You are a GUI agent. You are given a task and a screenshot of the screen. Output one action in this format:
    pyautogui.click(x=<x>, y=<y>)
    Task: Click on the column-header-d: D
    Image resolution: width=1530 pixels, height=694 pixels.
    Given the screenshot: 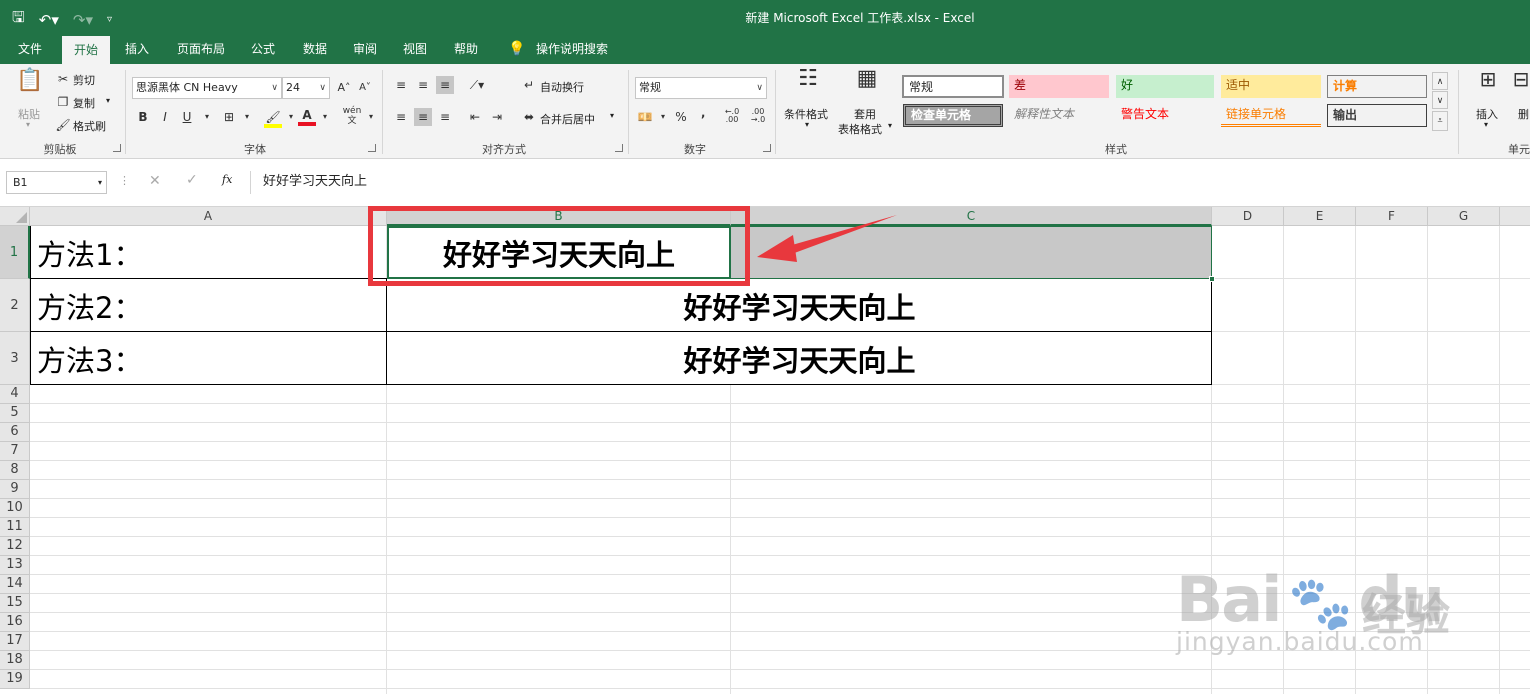 What is the action you would take?
    pyautogui.click(x=1248, y=216)
    